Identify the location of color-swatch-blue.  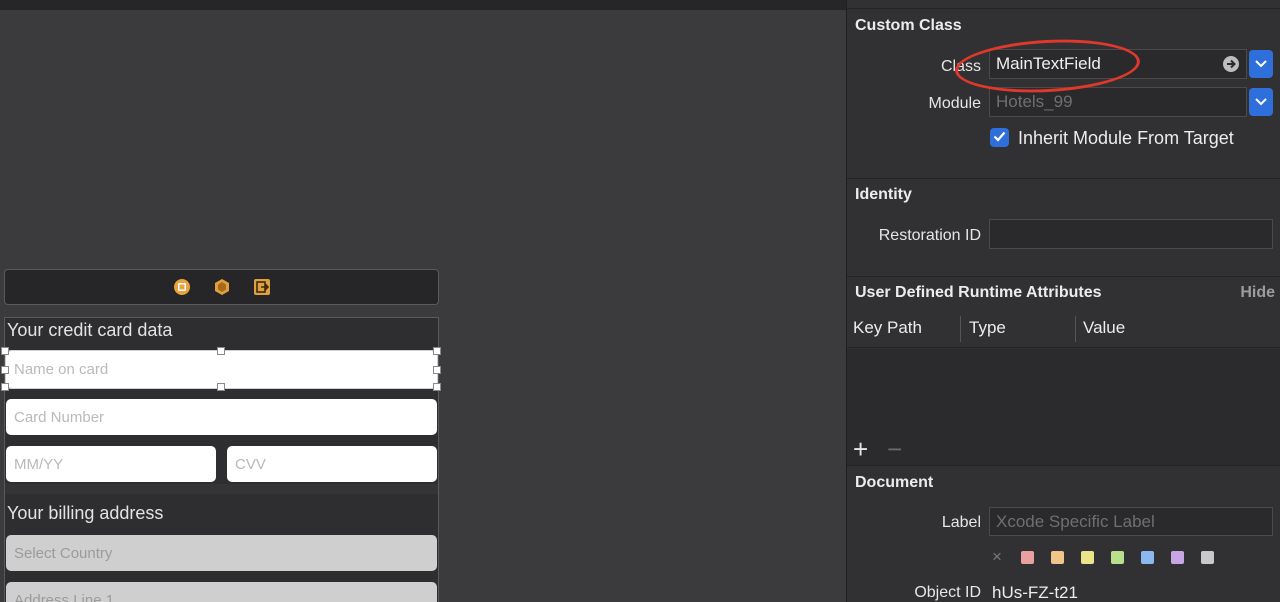
(1147, 557).